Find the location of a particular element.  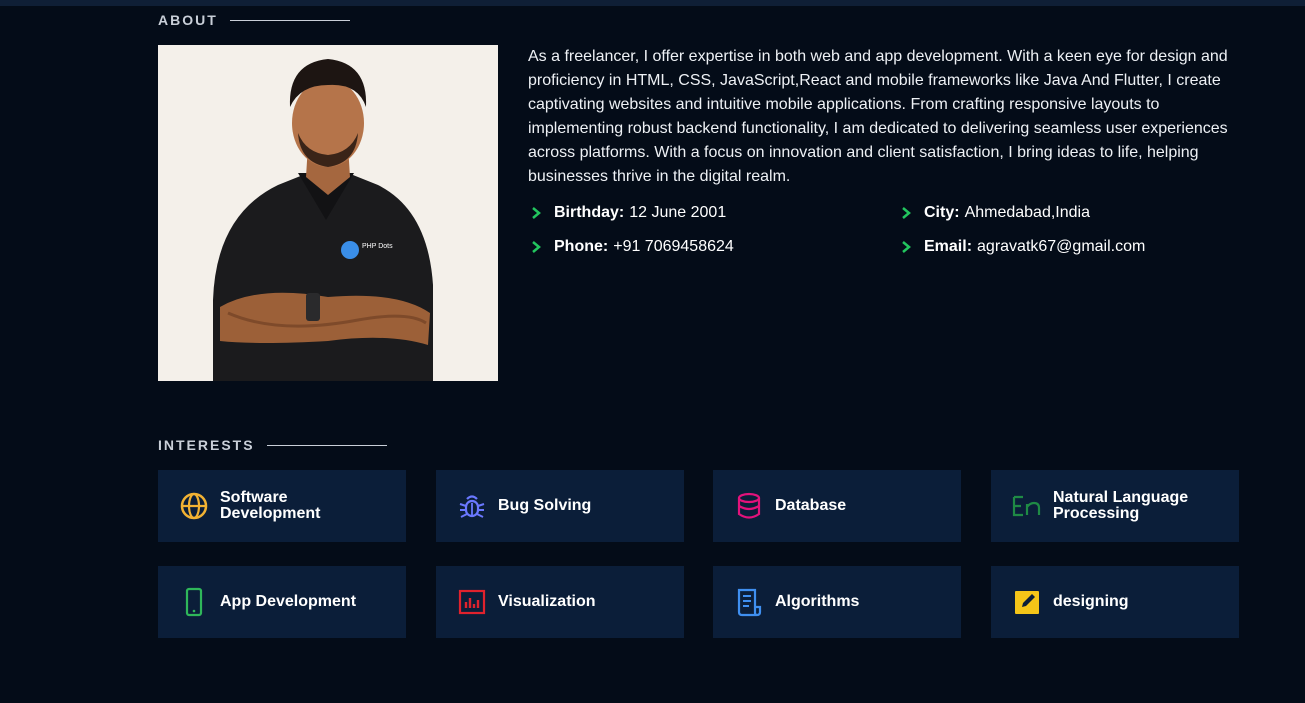

fact-phone: Phone: +91 7069458624 is located at coordinates (631, 247).